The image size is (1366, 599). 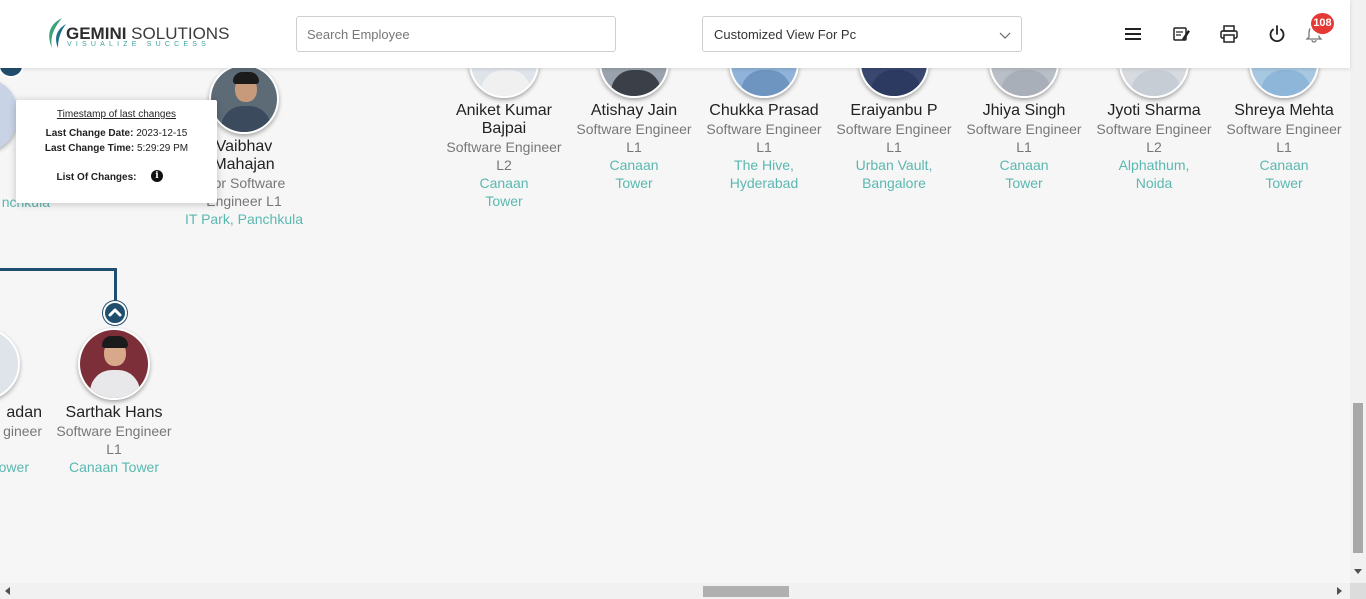 What do you see at coordinates (89, 148) in the screenshot?
I see `time-label: Last Change Time:` at bounding box center [89, 148].